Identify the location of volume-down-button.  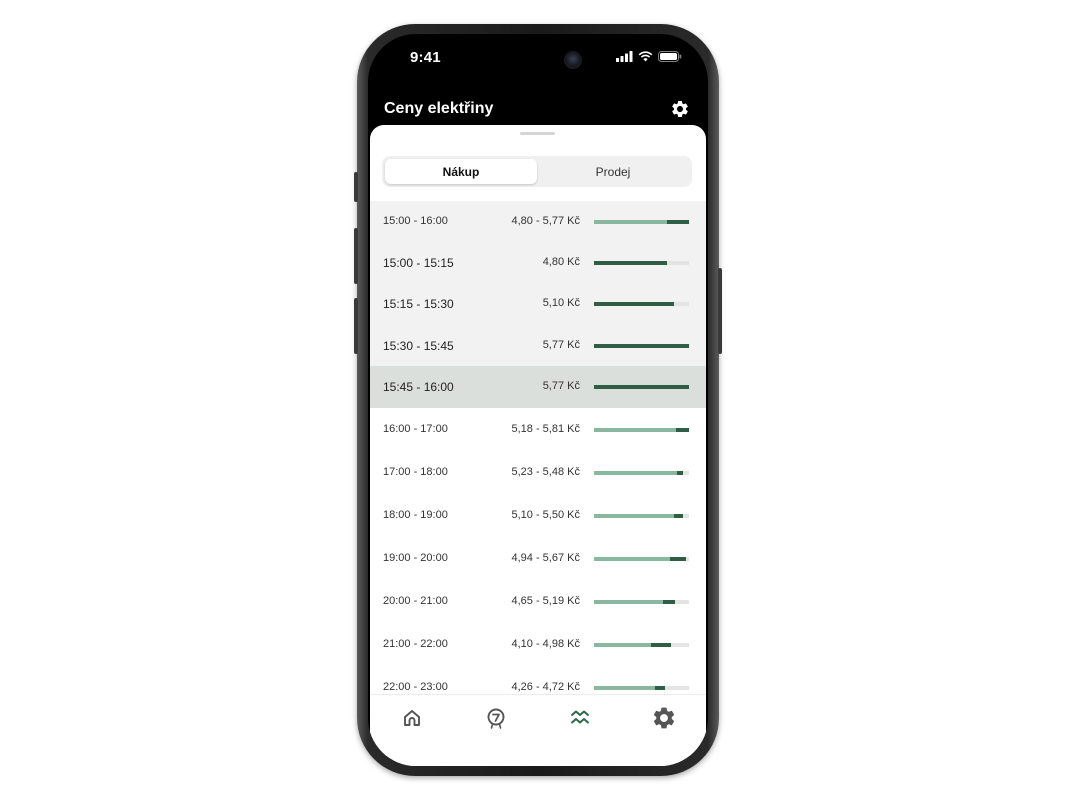
(356, 326).